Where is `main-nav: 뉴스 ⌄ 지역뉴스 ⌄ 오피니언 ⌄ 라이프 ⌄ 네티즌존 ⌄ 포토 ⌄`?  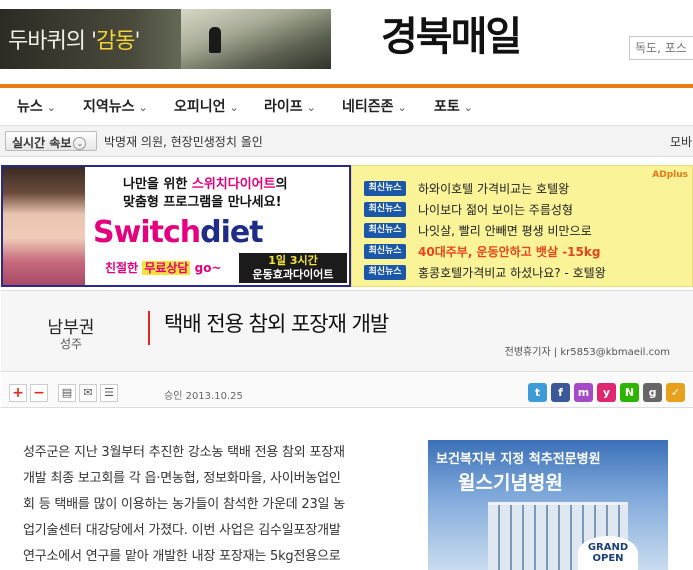 main-nav: 뉴스 ⌄ 지역뉴스 ⌄ 오피니언 ⌄ 라이프 ⌄ 네티즌존 ⌄ 포토 ⌄ is located at coordinates (346, 107).